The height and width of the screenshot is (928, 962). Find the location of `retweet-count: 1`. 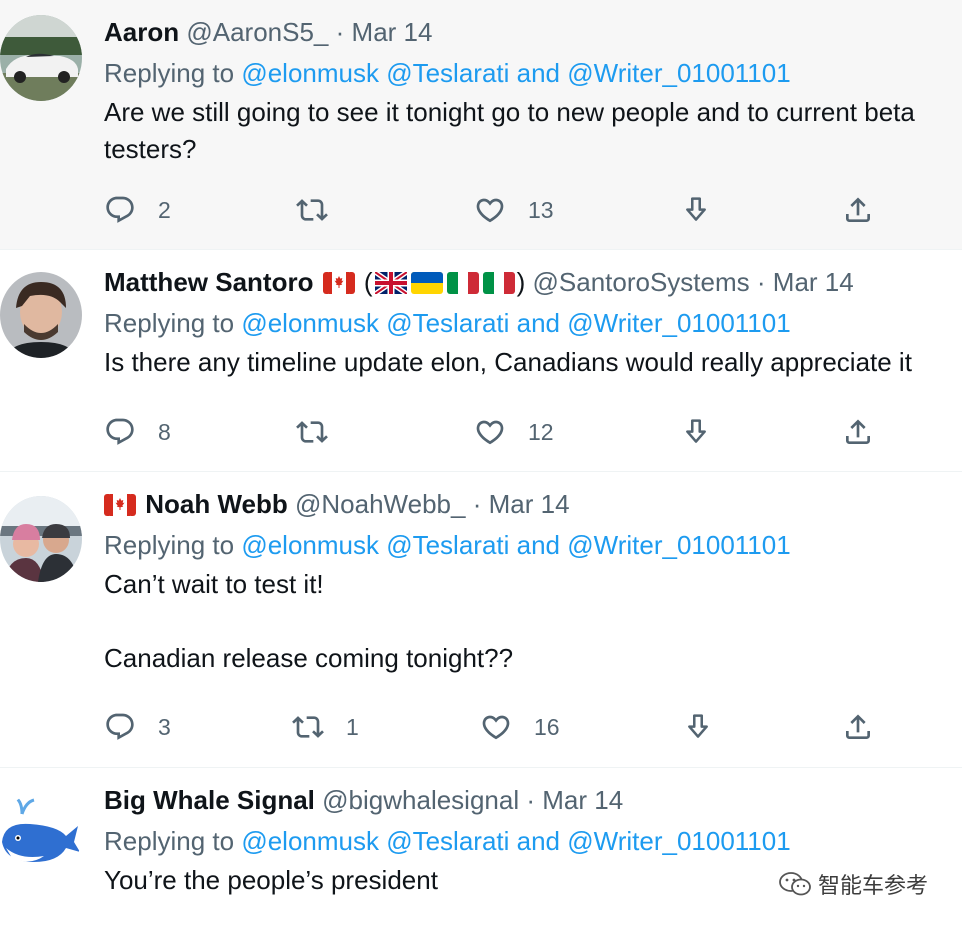

retweet-count: 1 is located at coordinates (352, 726).